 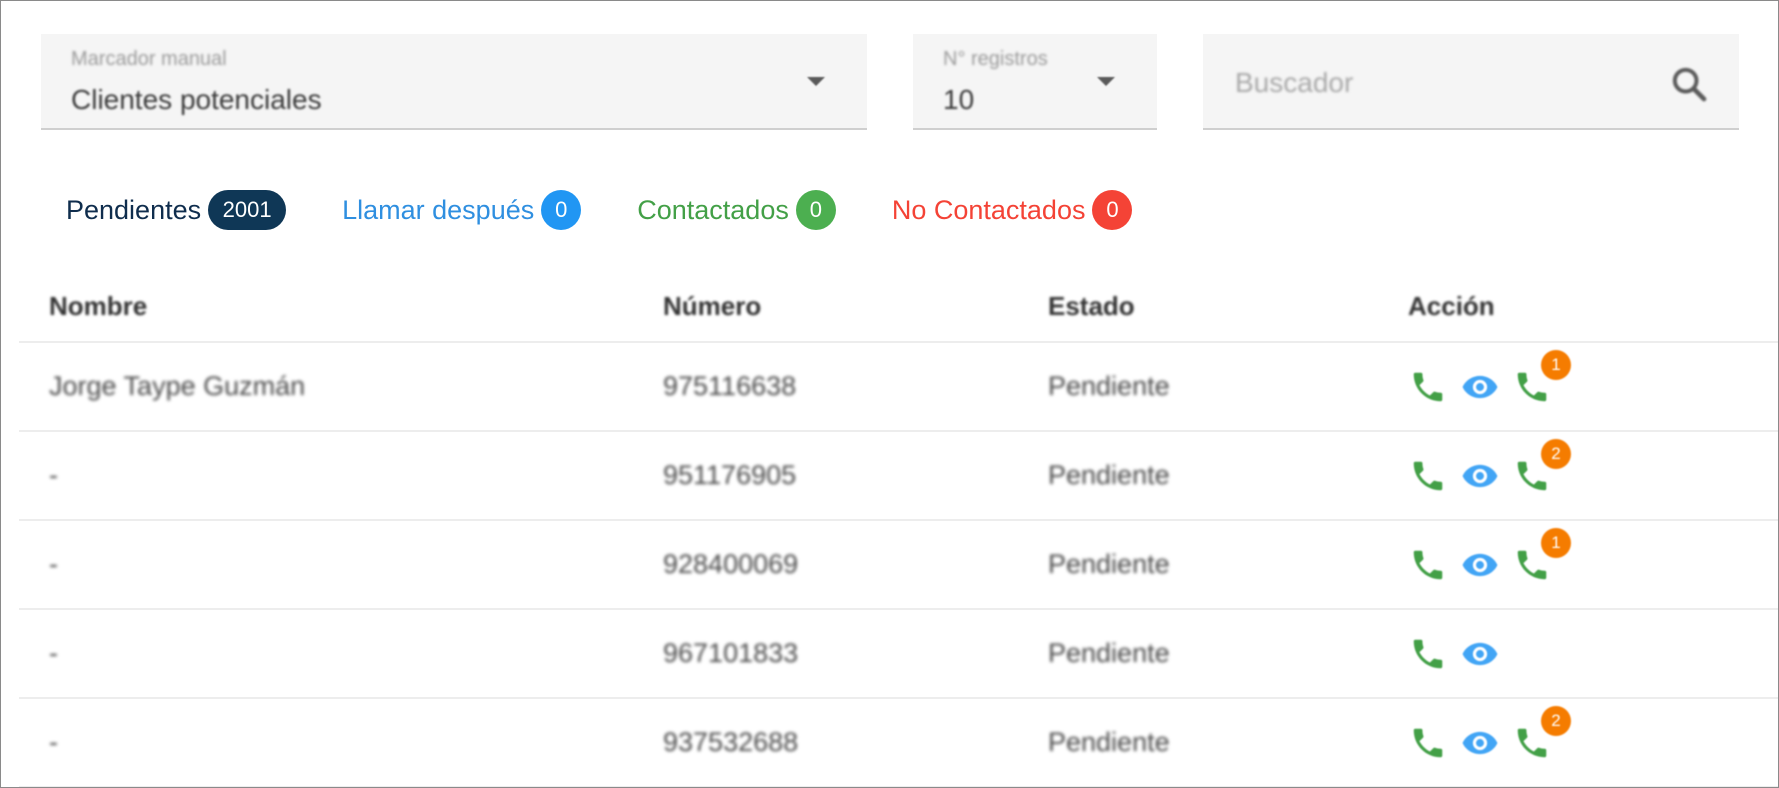 I want to click on cell-number: 928400069, so click(x=731, y=564).